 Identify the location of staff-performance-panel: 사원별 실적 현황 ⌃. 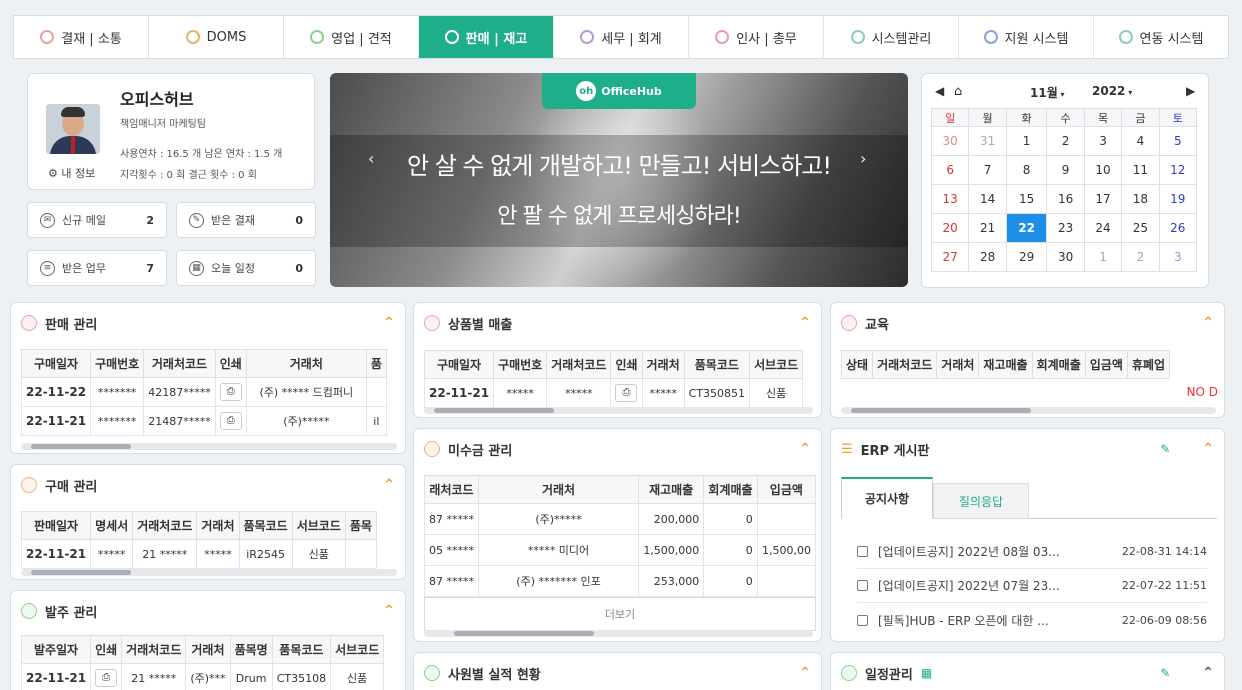
(617, 671).